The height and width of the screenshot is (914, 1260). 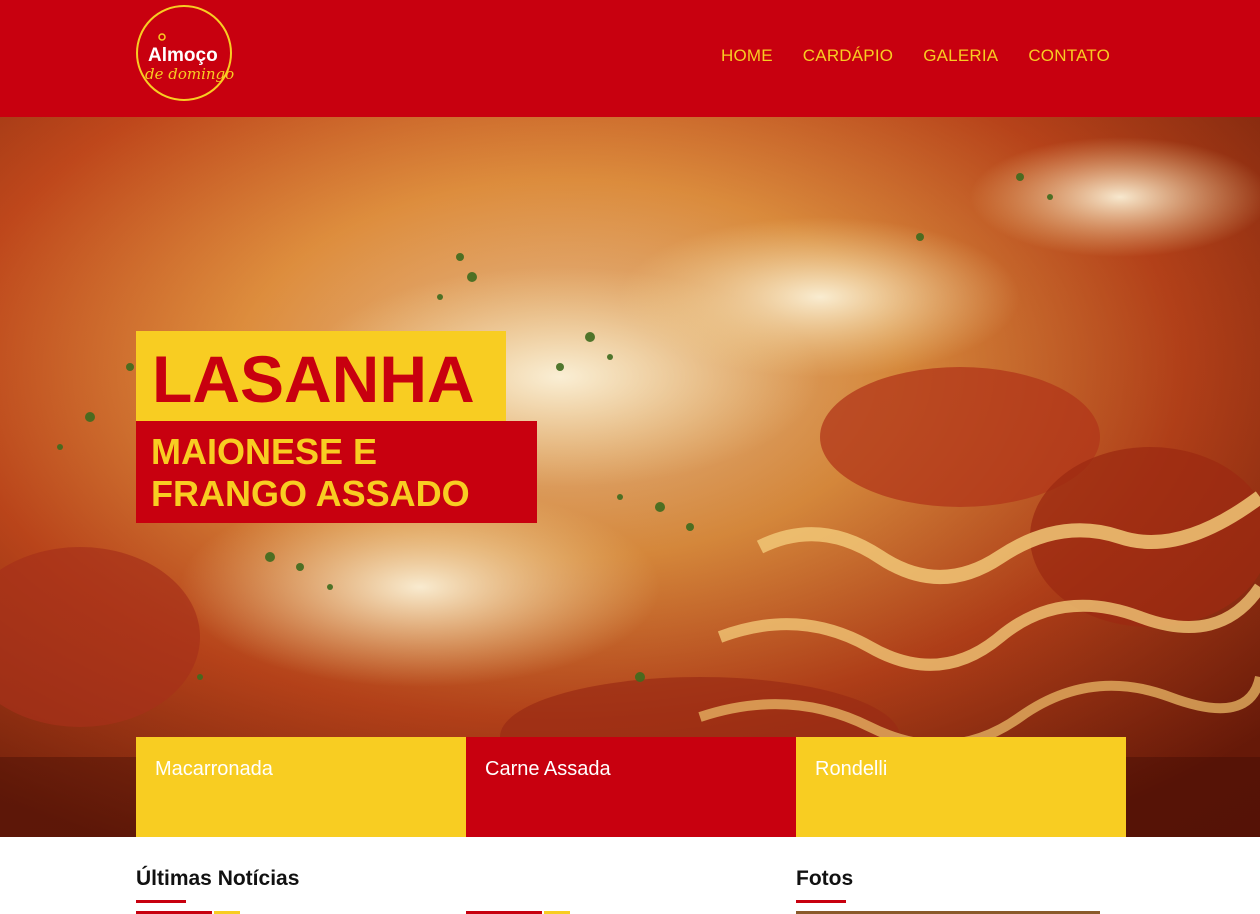 What do you see at coordinates (631, 787) in the screenshot?
I see `tile-carne-assada: Carne Assada` at bounding box center [631, 787].